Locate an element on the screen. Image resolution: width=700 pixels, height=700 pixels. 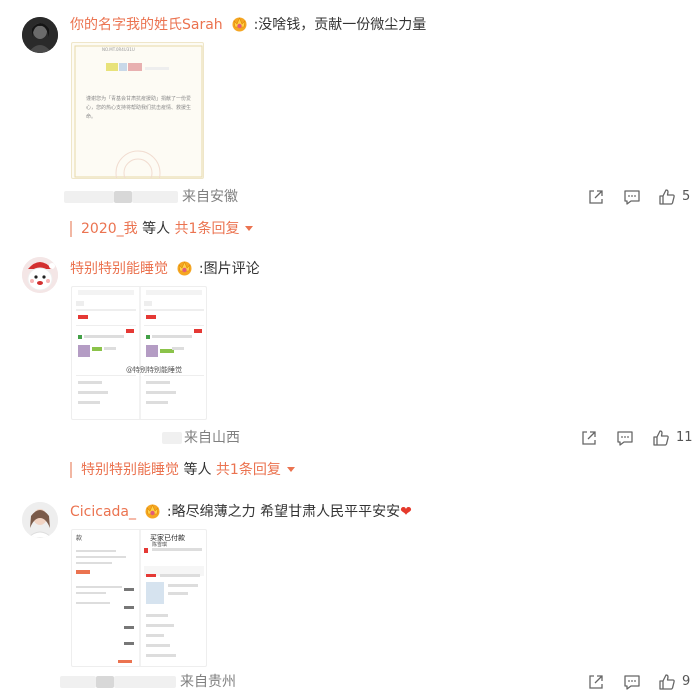
location-text: 来自贵州 is located at coordinates (208, 682).